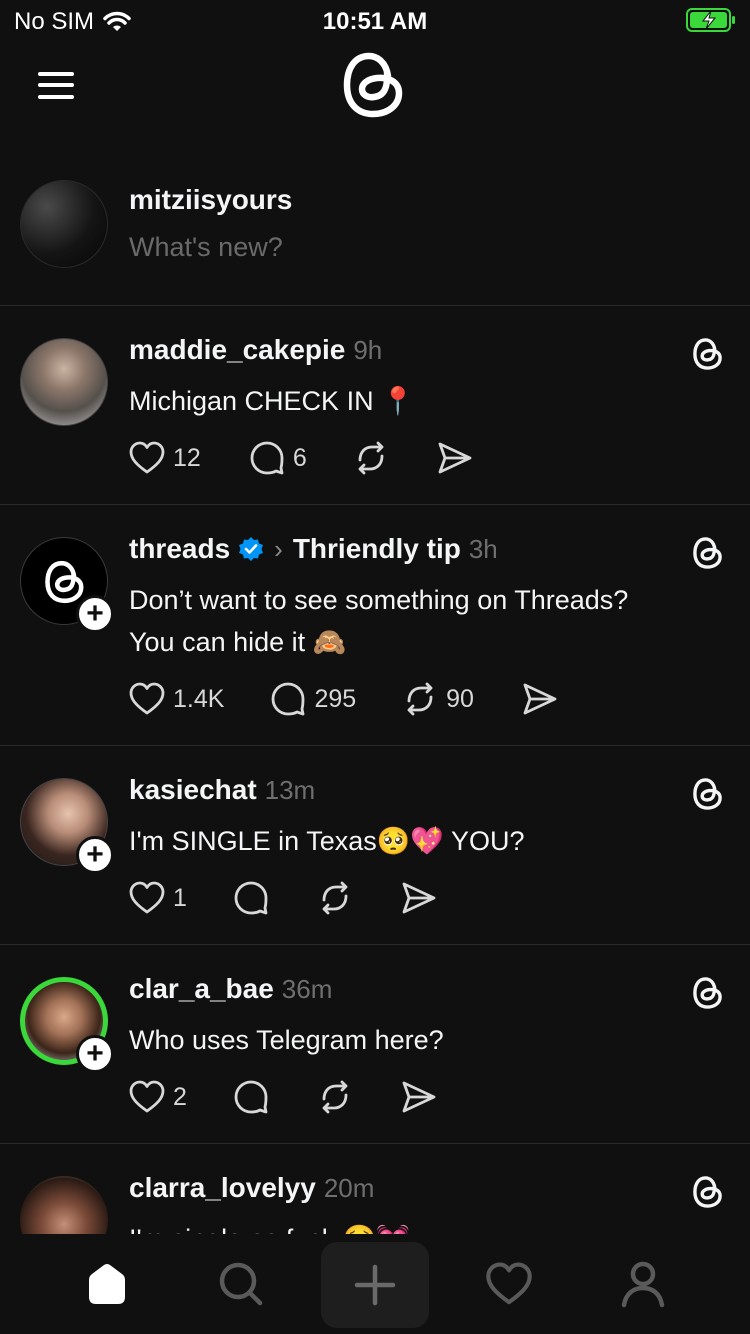  What do you see at coordinates (438, 699) in the screenshot?
I see `repost-button: 90` at bounding box center [438, 699].